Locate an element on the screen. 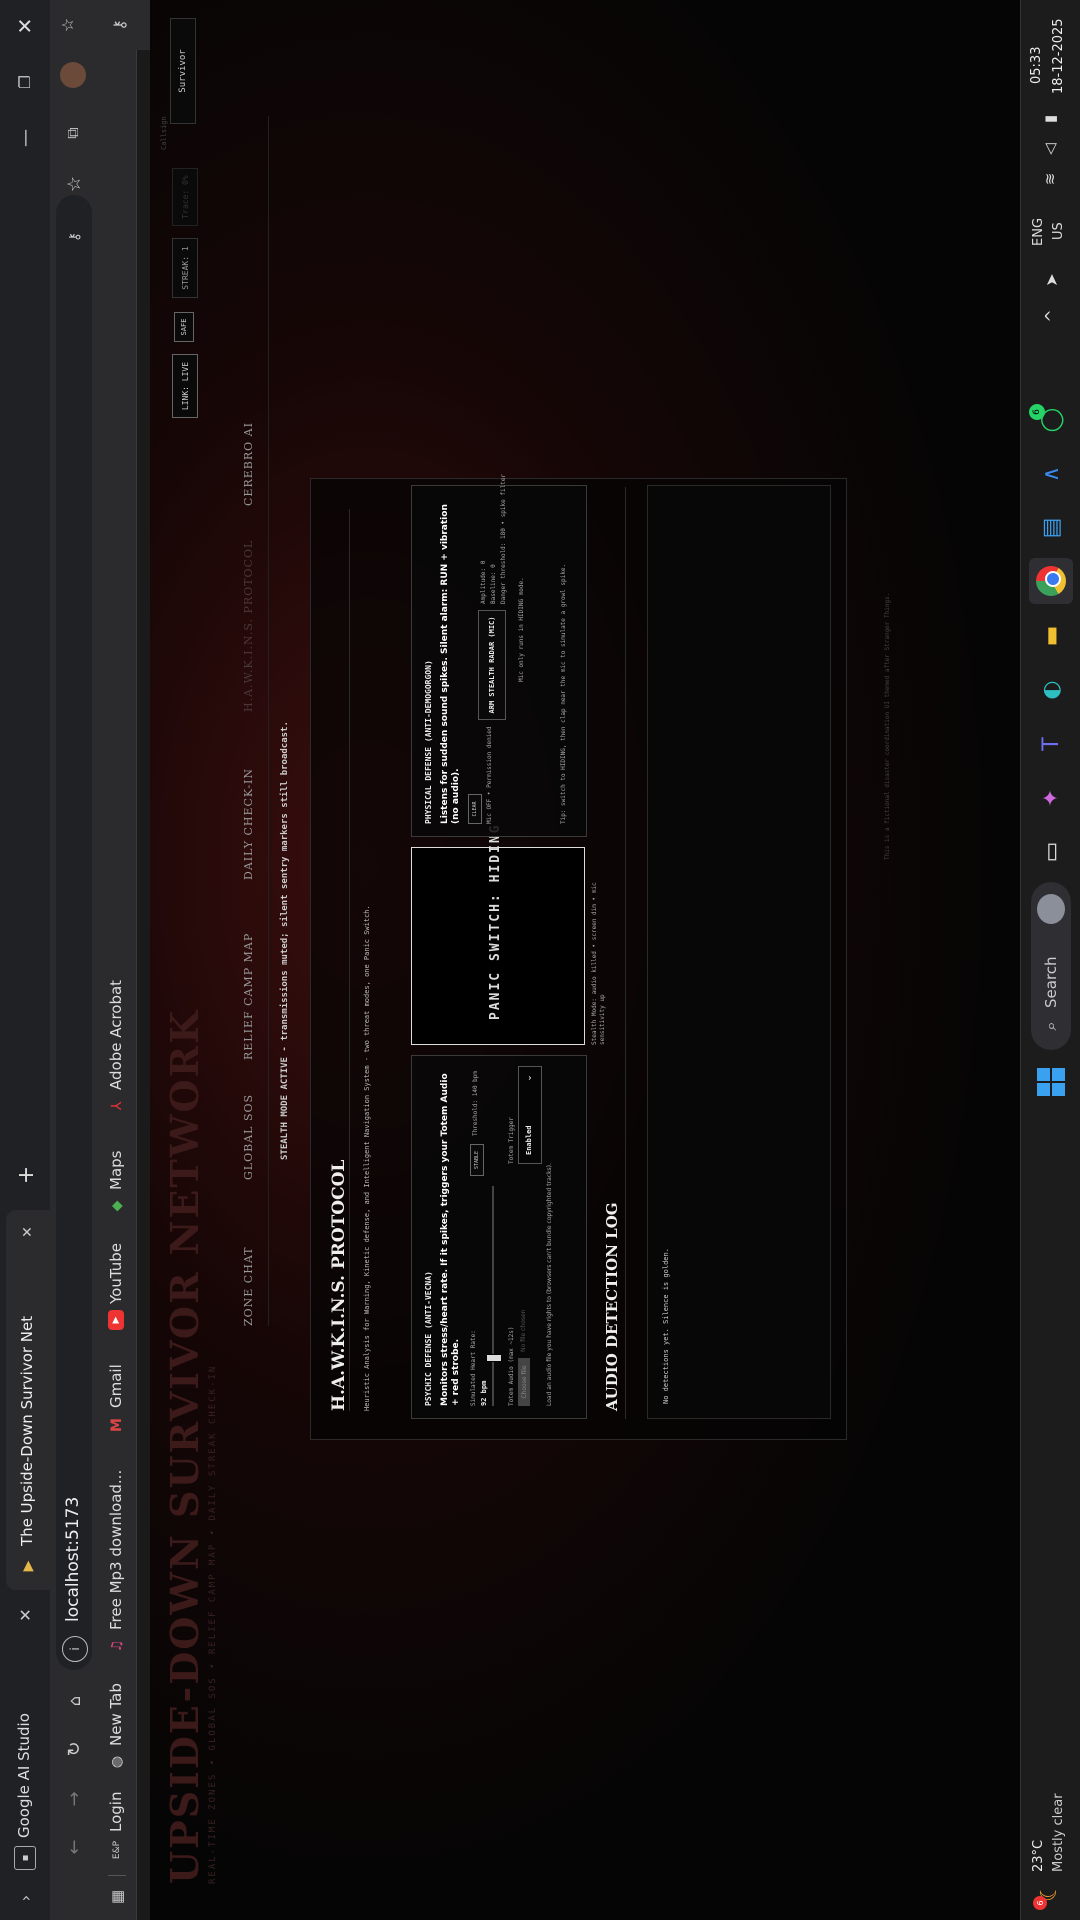 This screenshot has height=1920, width=1080. new-tab-plus-icon: + is located at coordinates (26, 1175).